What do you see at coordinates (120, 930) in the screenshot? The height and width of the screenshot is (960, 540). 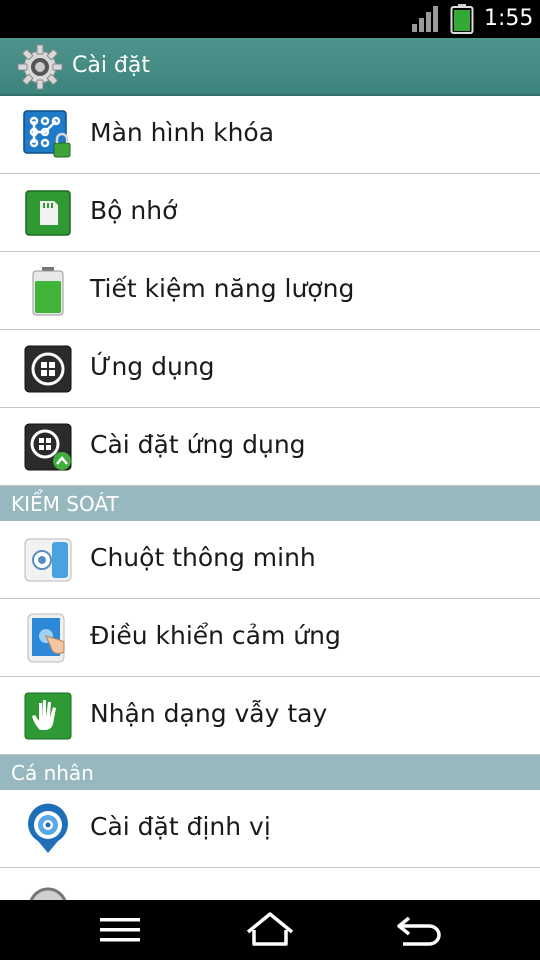 I see `menu-icon` at bounding box center [120, 930].